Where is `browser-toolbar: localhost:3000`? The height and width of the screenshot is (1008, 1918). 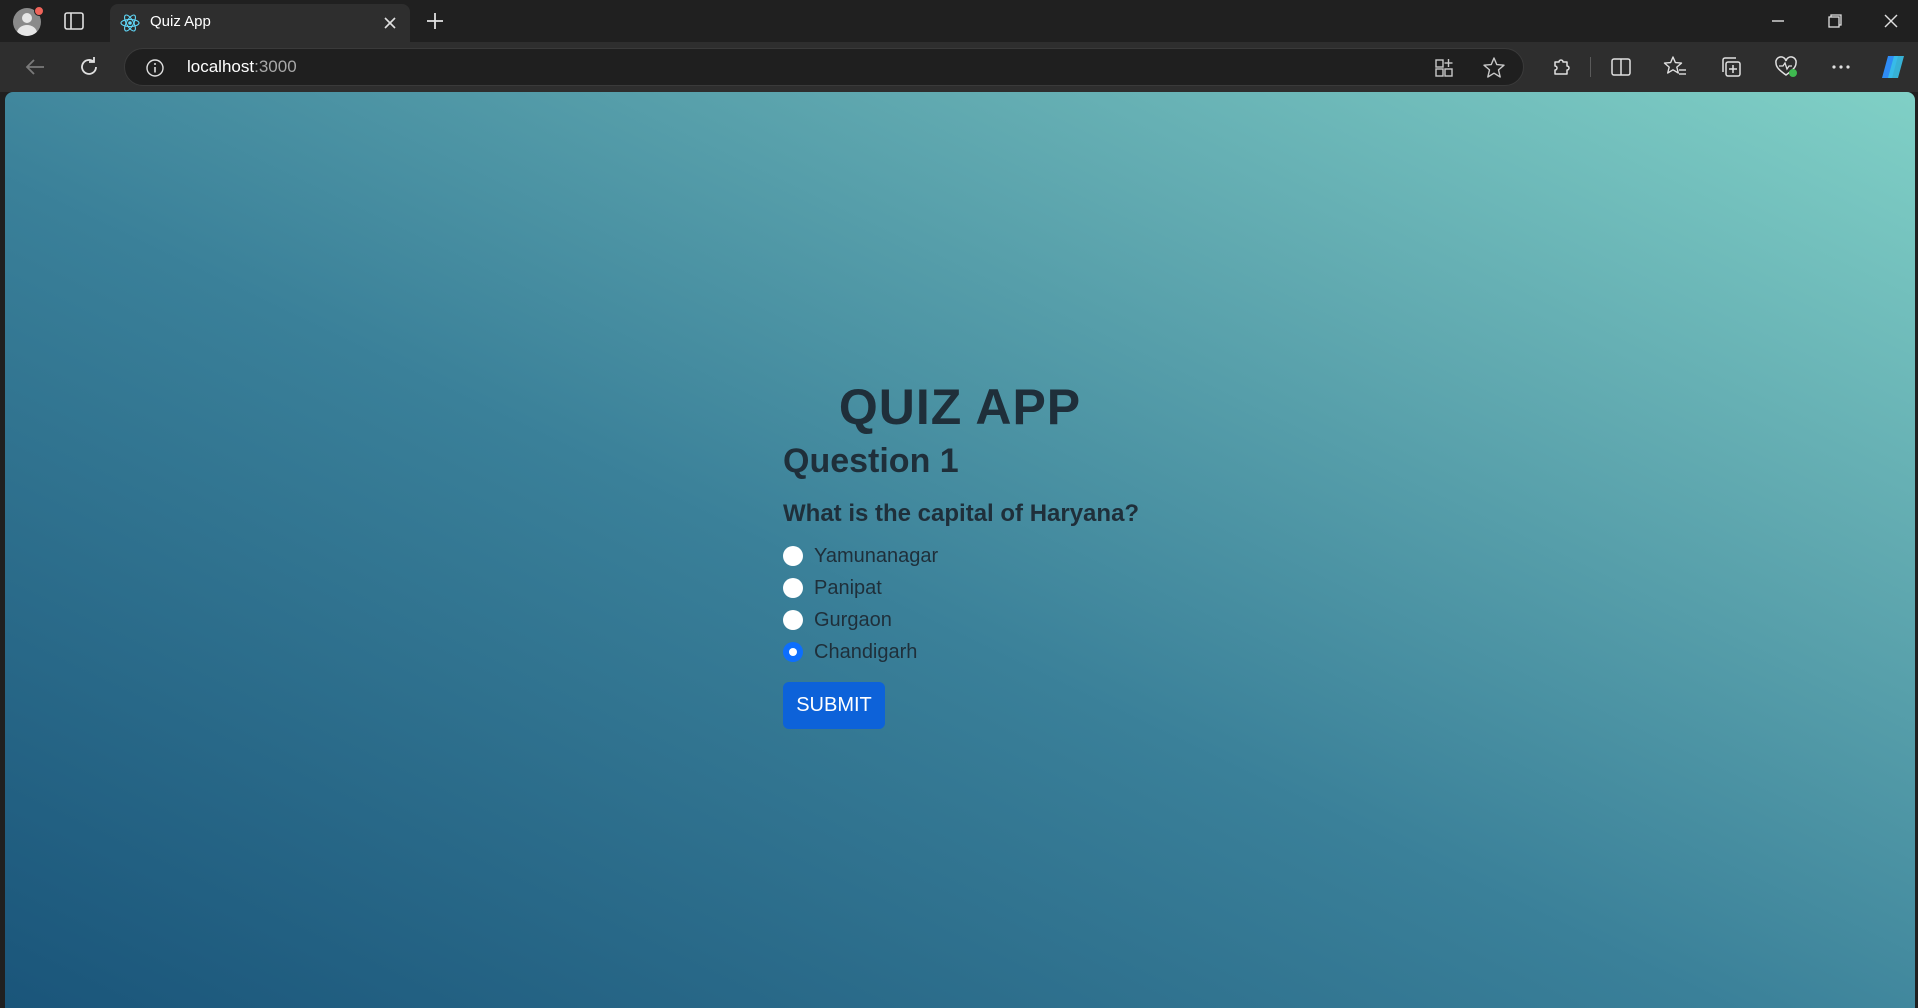
browser-toolbar: localhost:3000 is located at coordinates (959, 67).